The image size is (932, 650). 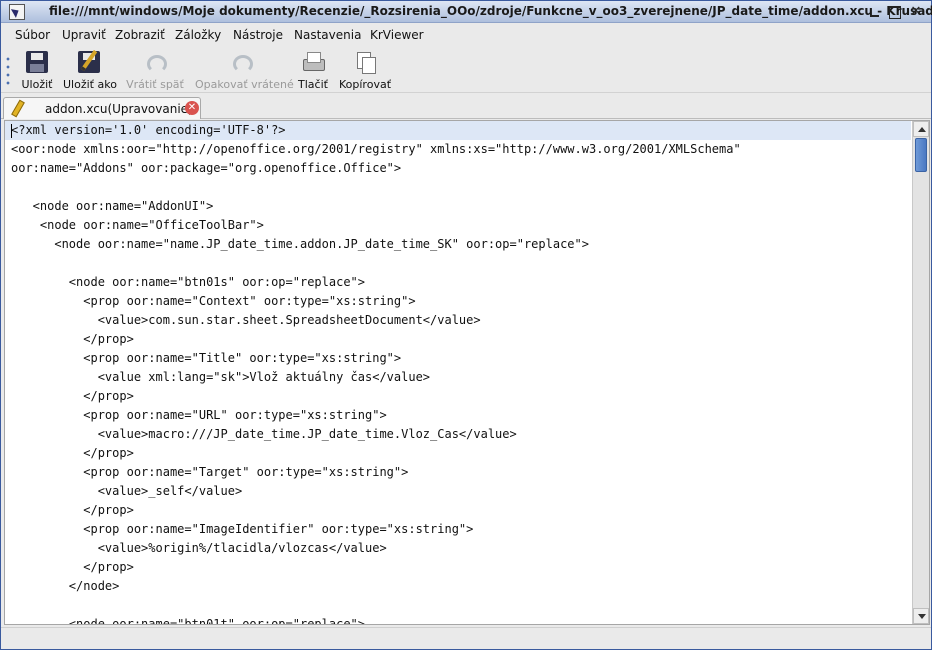 I want to click on print-button: Tlačiť, so click(x=313, y=71).